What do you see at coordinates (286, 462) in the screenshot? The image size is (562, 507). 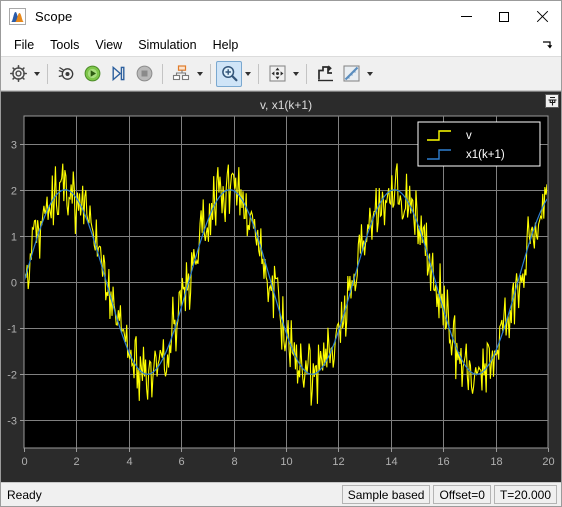 I see `svg-text: 10` at bounding box center [286, 462].